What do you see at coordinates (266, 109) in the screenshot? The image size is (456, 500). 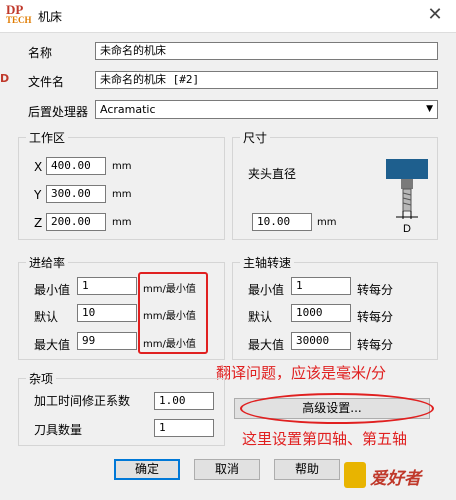 I see `postprocessor-select: Acramatic ▼` at bounding box center [266, 109].